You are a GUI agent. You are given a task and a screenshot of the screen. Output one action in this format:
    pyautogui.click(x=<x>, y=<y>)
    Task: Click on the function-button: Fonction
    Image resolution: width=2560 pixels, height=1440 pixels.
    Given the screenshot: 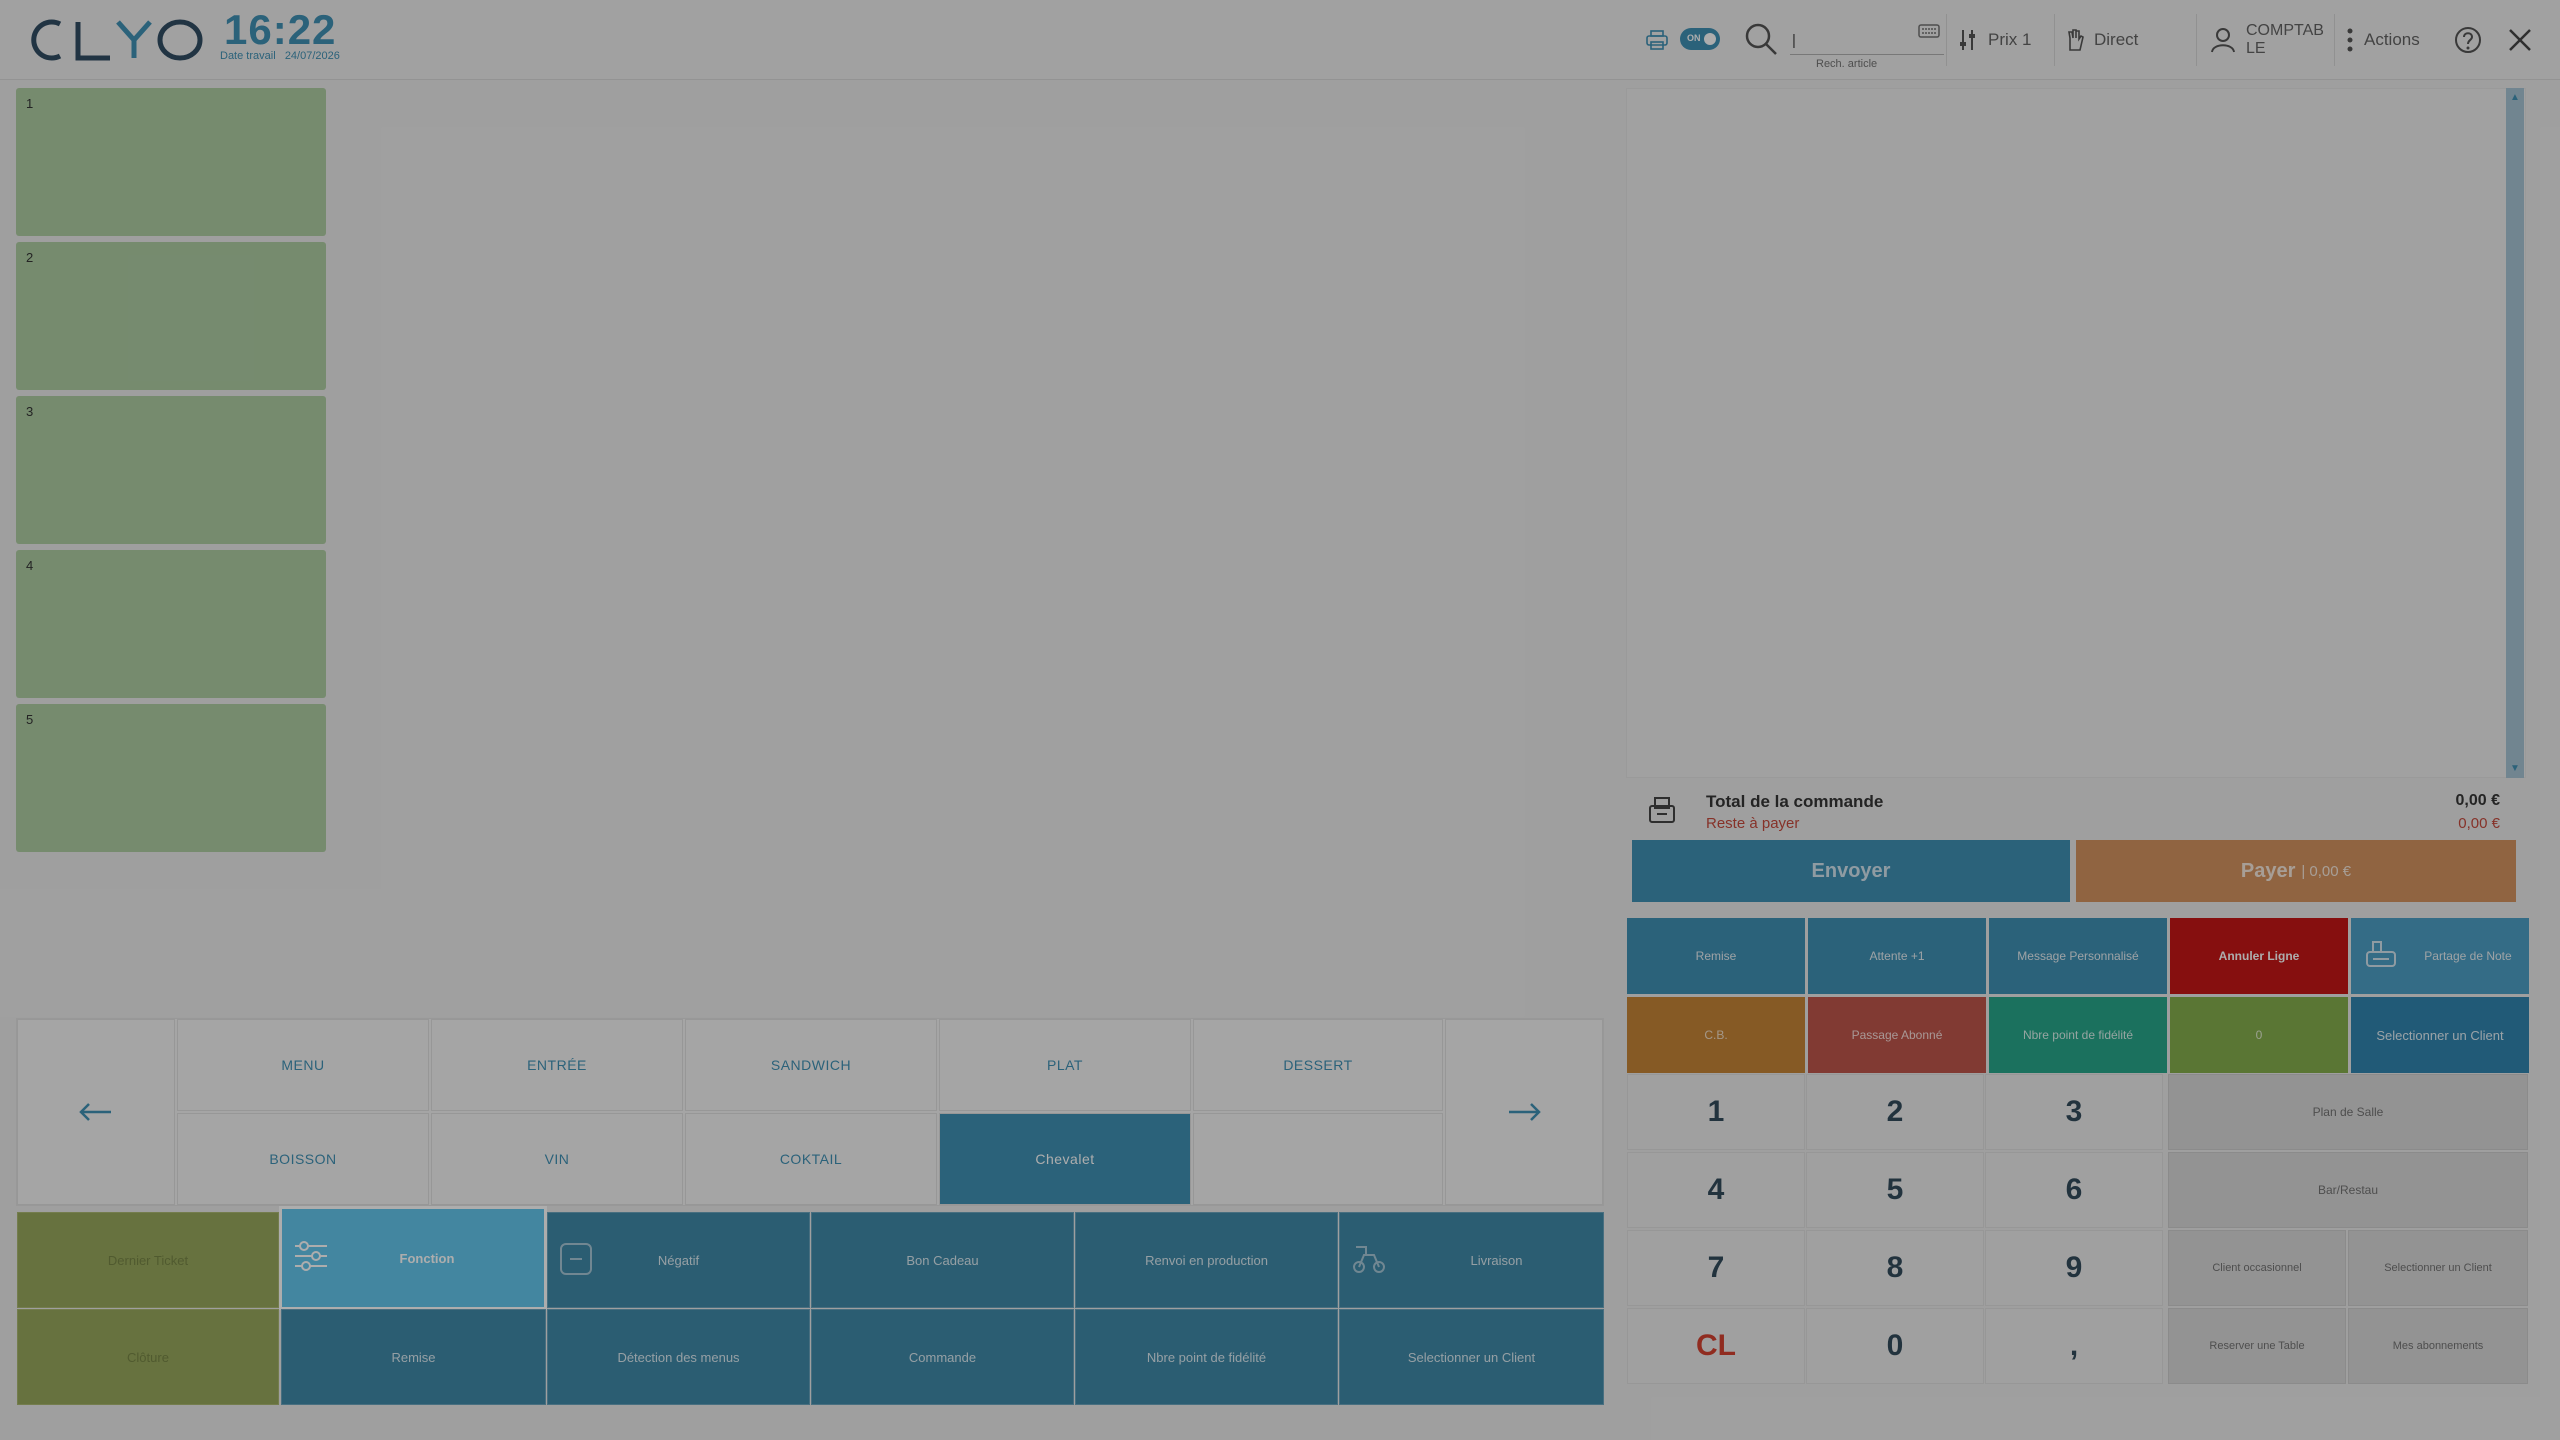 What is the action you would take?
    pyautogui.click(x=413, y=1258)
    